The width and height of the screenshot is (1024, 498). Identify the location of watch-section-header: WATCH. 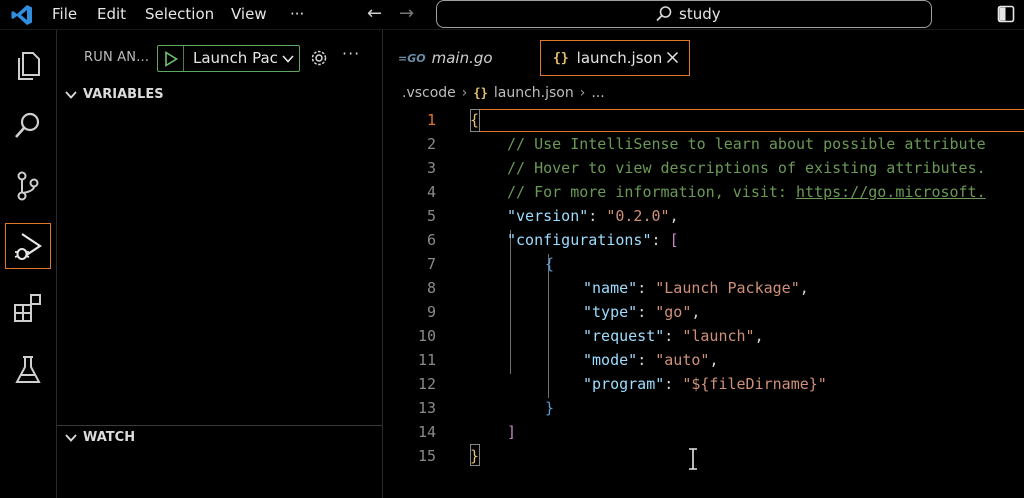
(100, 437).